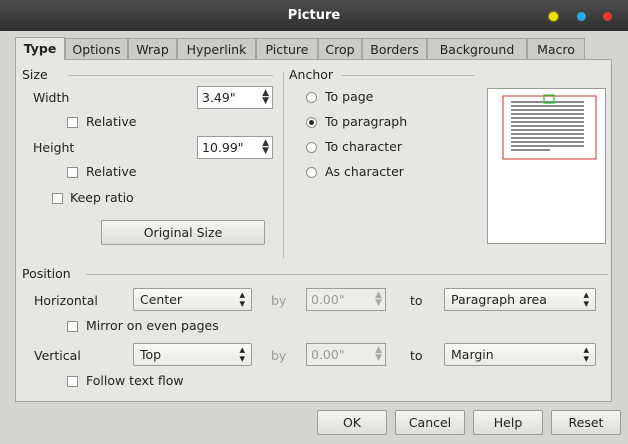  What do you see at coordinates (96, 48) in the screenshot?
I see `tab-options: Options` at bounding box center [96, 48].